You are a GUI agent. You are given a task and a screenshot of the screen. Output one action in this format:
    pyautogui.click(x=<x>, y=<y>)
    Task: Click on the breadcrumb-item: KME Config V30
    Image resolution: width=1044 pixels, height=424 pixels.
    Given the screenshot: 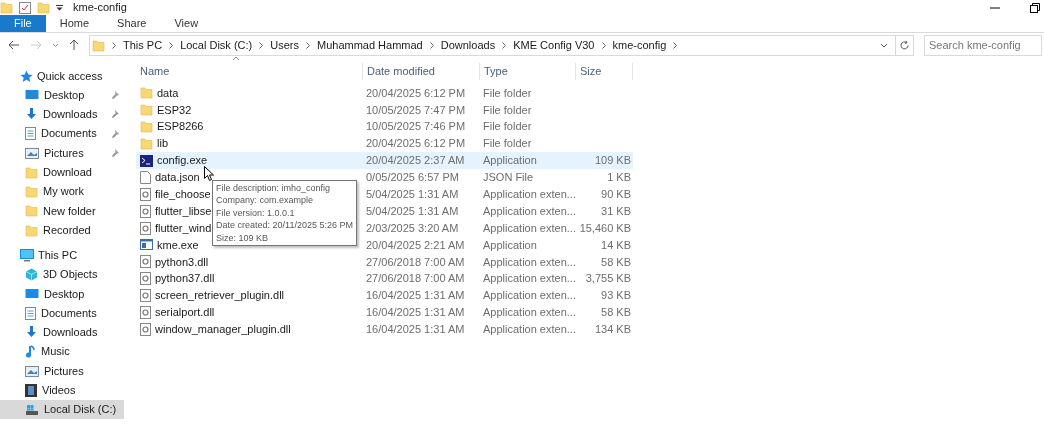 What is the action you would take?
    pyautogui.click(x=554, y=45)
    